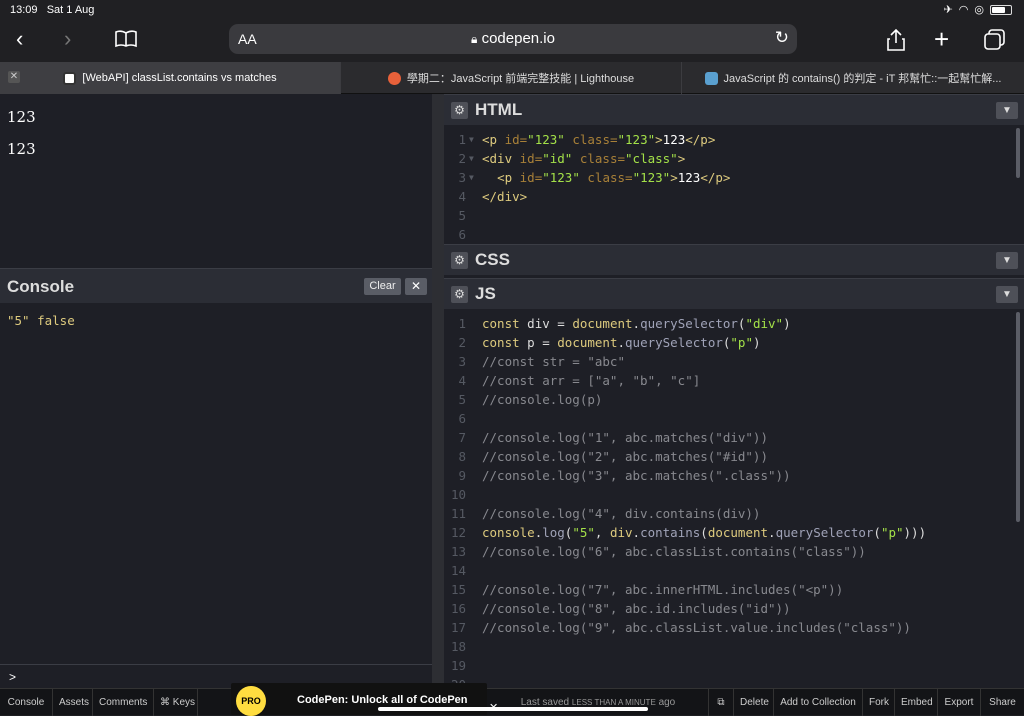 The image size is (1024, 716). I want to click on footer-embed-button: Embed, so click(916, 702).